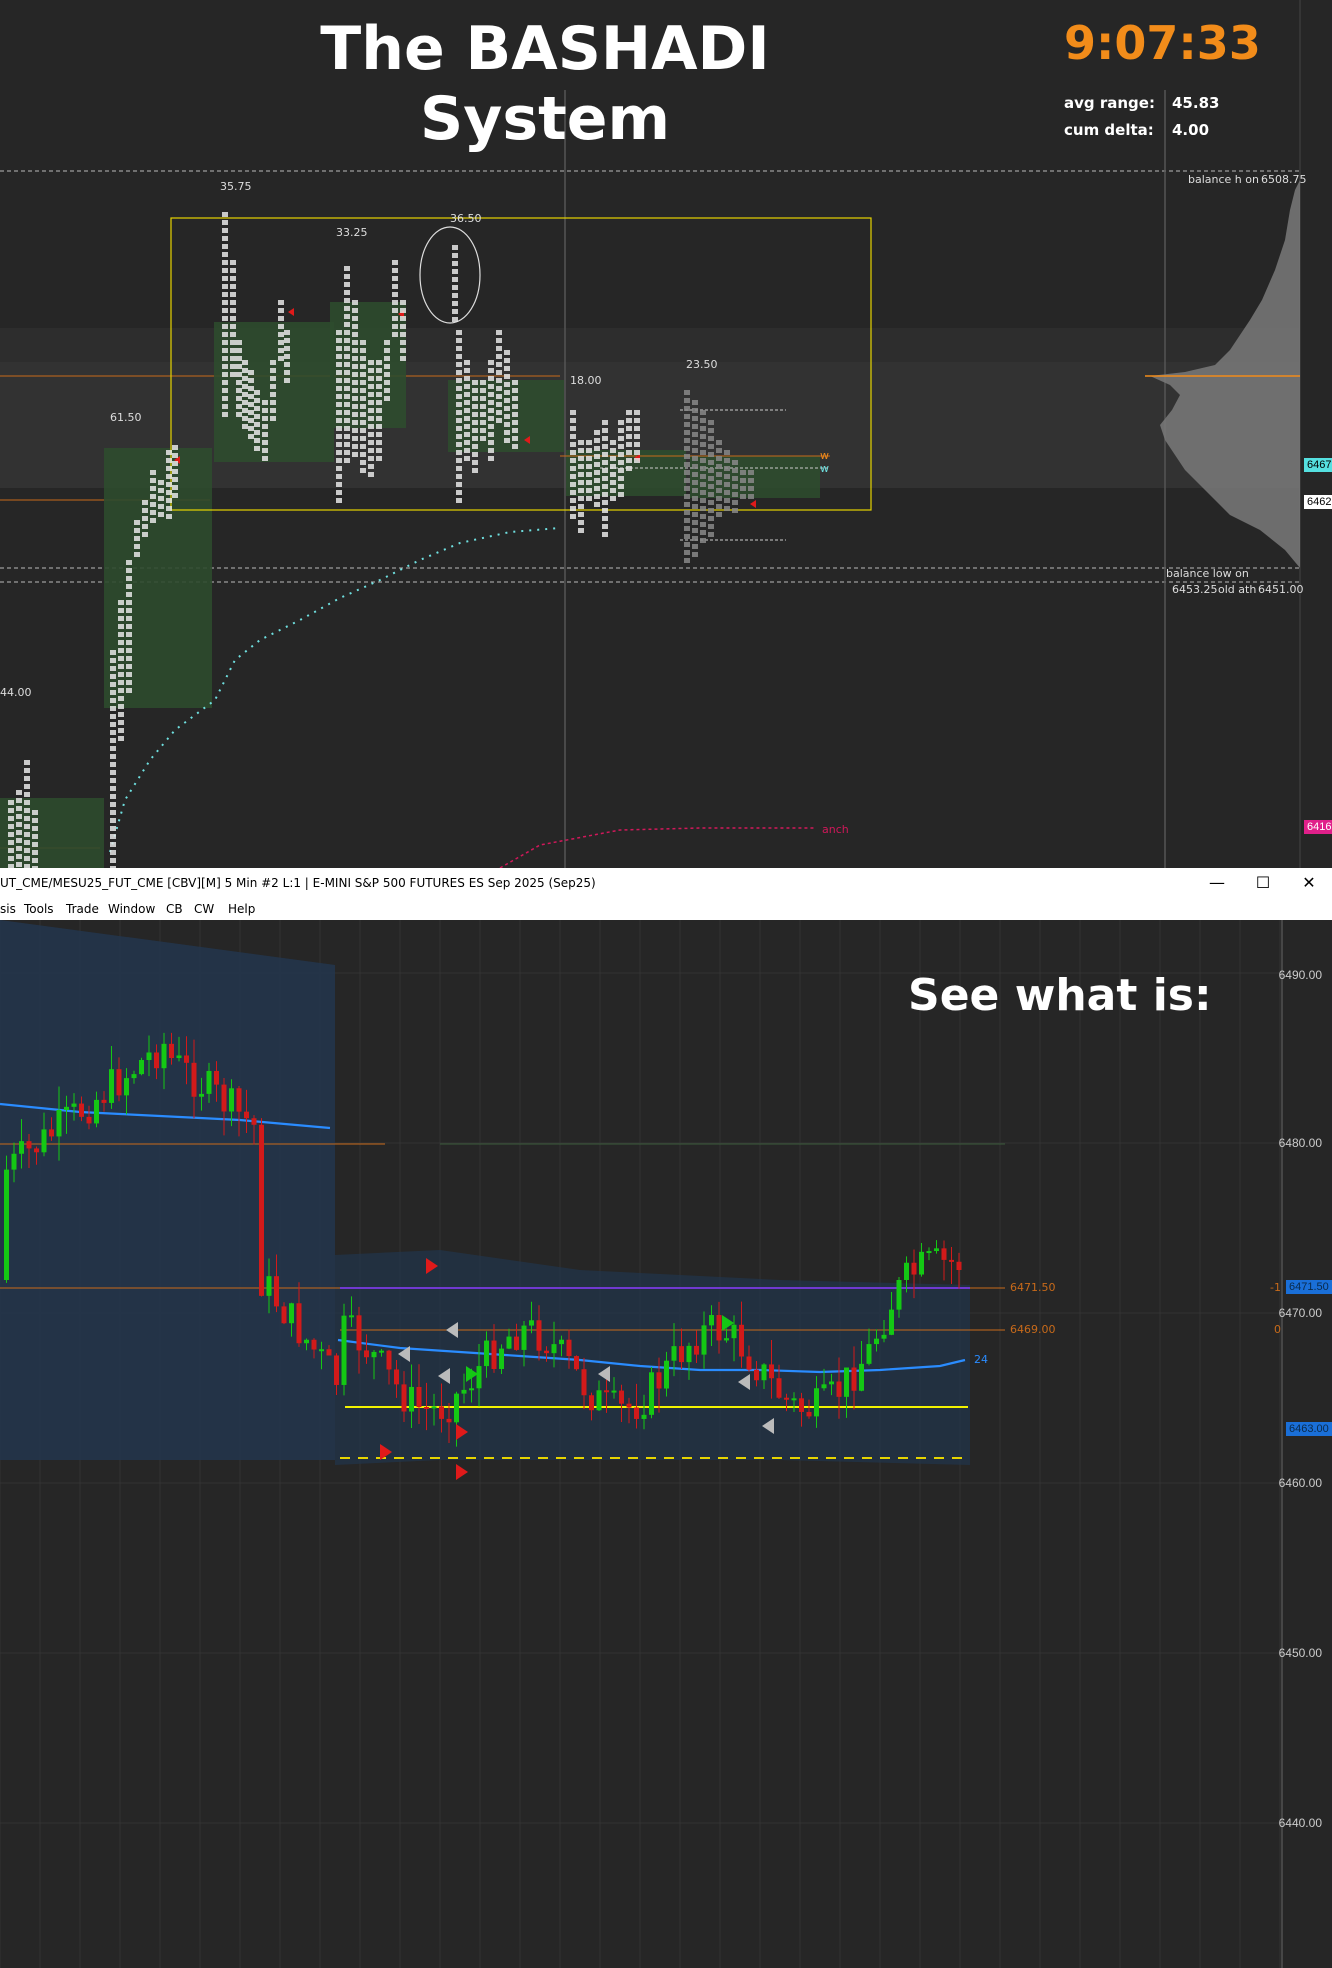 The width and height of the screenshot is (1332, 1968). Describe the element at coordinates (39, 909) in the screenshot. I see `menu-tools: Tools` at that location.